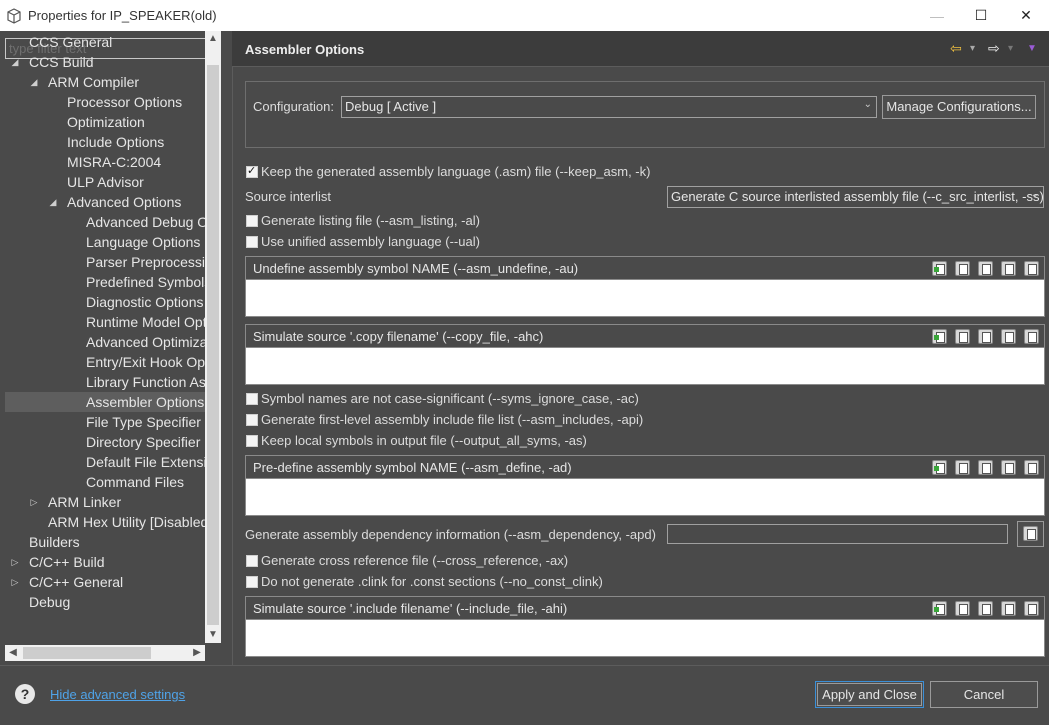 This screenshot has width=1049, height=725. I want to click on tree-item: ▷ C/C++ General, so click(105, 582).